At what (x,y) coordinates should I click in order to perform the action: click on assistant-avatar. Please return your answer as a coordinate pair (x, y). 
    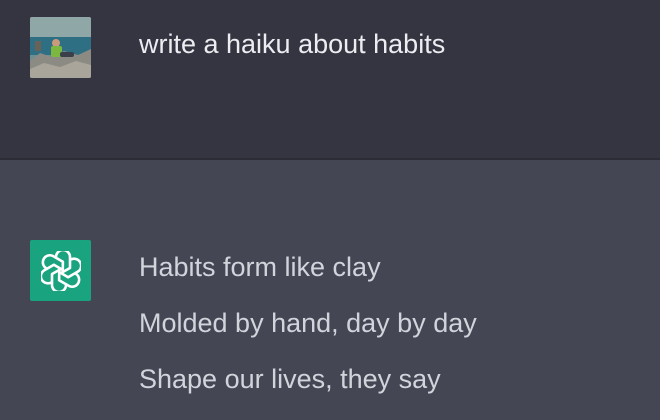
    Looking at the image, I should click on (60, 270).